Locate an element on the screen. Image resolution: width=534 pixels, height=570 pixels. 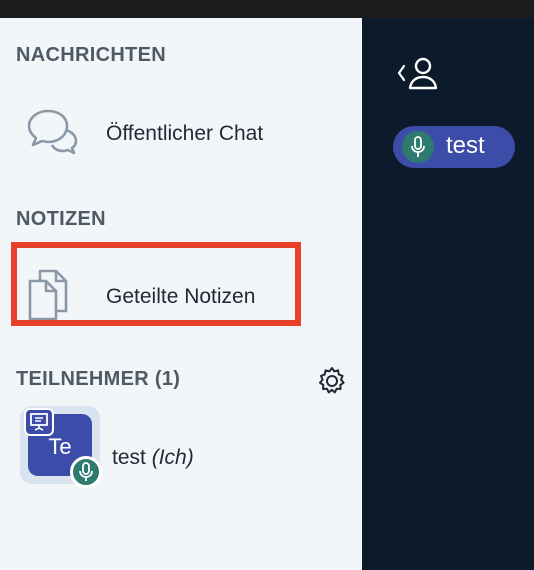
back-user-icon is located at coordinates (418, 74).